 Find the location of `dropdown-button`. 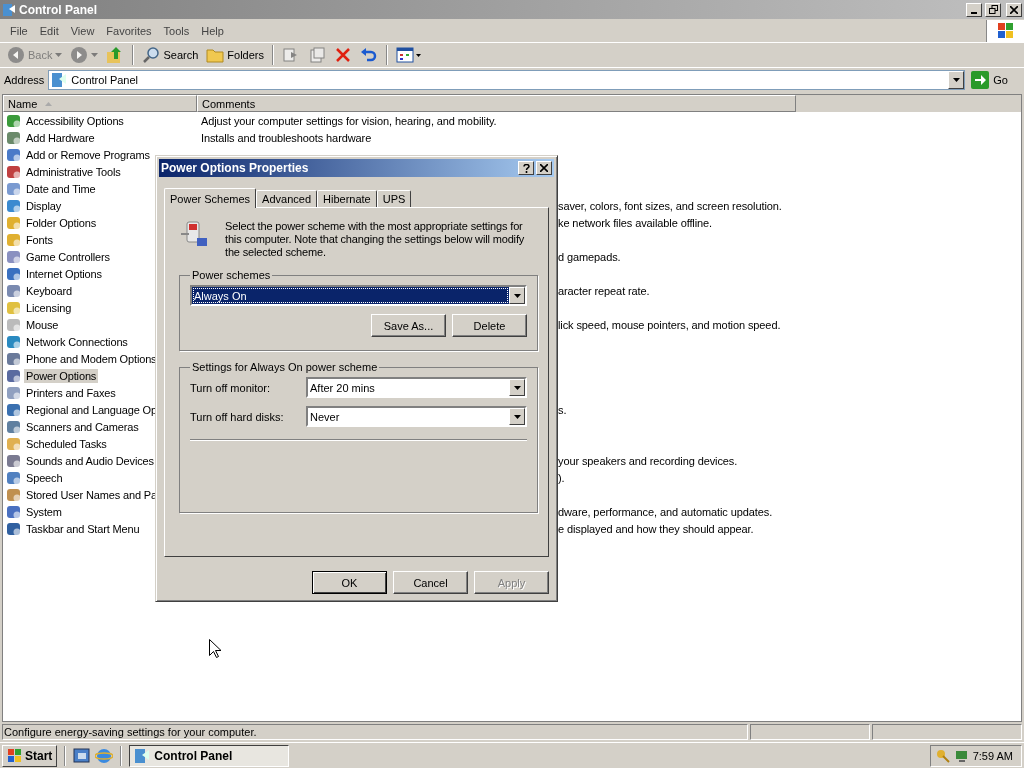

dropdown-button is located at coordinates (956, 80).